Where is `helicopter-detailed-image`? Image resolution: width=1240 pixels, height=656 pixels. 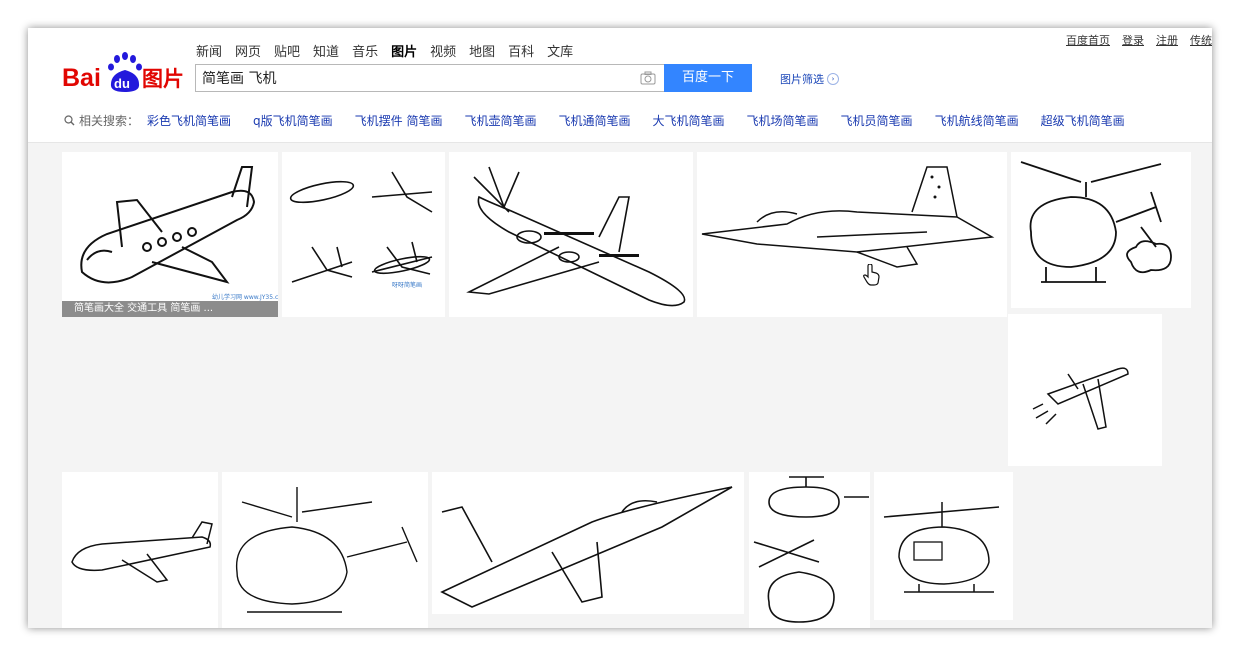 helicopter-detailed-image is located at coordinates (941, 547).